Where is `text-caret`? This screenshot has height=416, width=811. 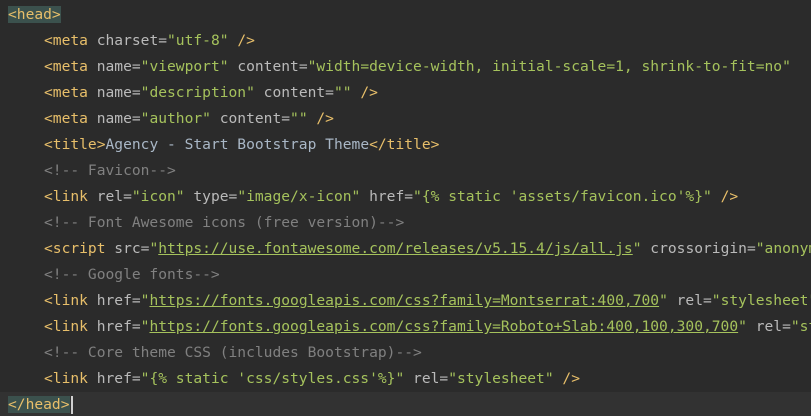 text-caret is located at coordinates (71, 405).